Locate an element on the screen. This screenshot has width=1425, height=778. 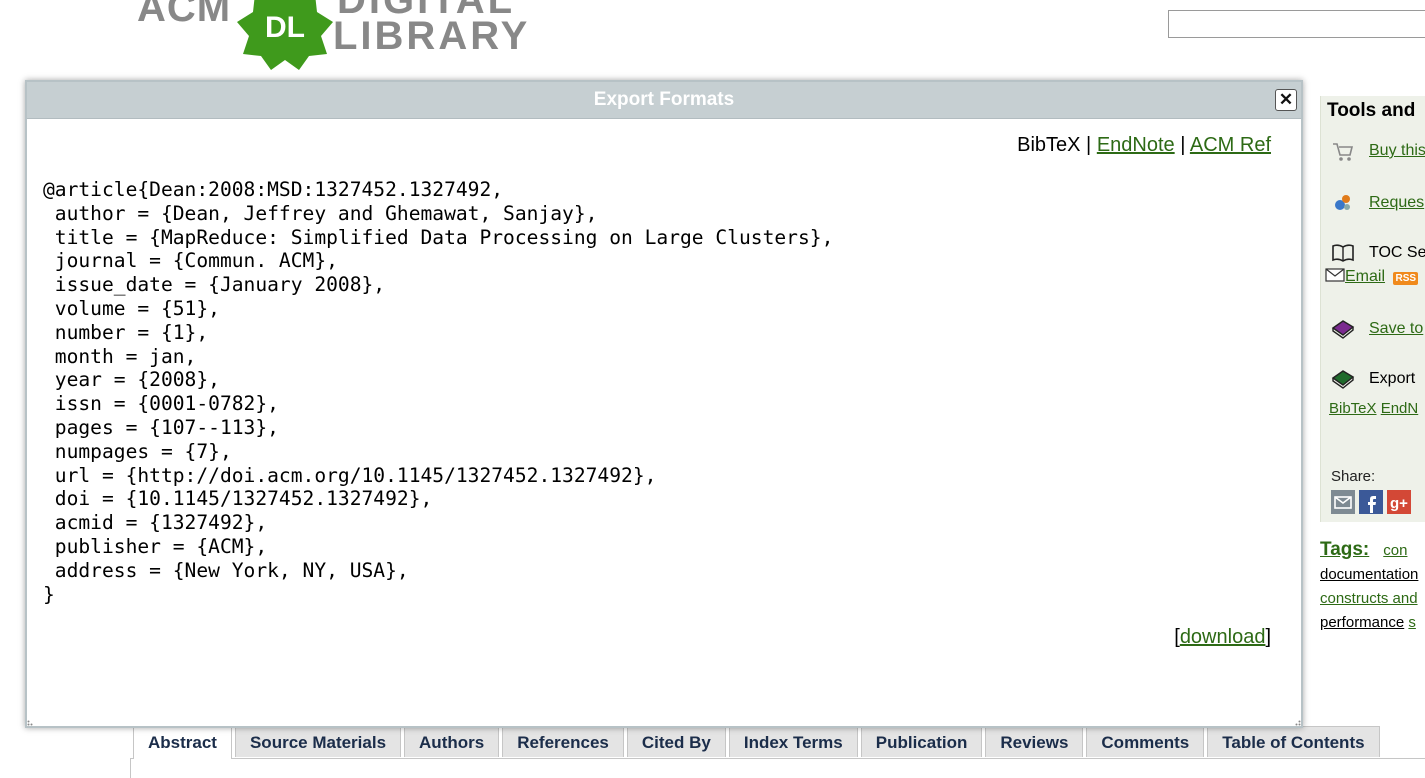
email-rss-row: Email RSS is located at coordinates (1372, 277).